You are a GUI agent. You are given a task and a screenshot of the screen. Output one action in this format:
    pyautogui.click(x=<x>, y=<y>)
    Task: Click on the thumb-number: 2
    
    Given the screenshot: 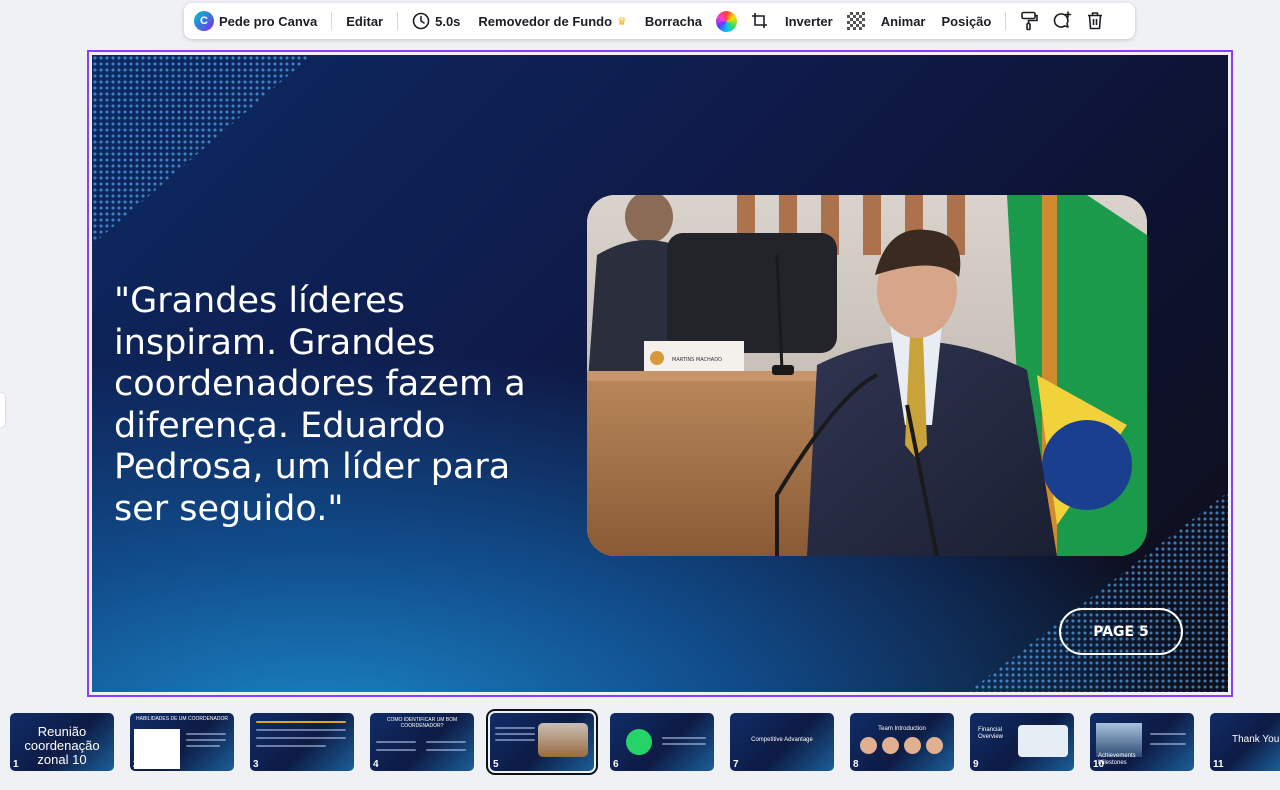 What is the action you would take?
    pyautogui.click(x=136, y=764)
    